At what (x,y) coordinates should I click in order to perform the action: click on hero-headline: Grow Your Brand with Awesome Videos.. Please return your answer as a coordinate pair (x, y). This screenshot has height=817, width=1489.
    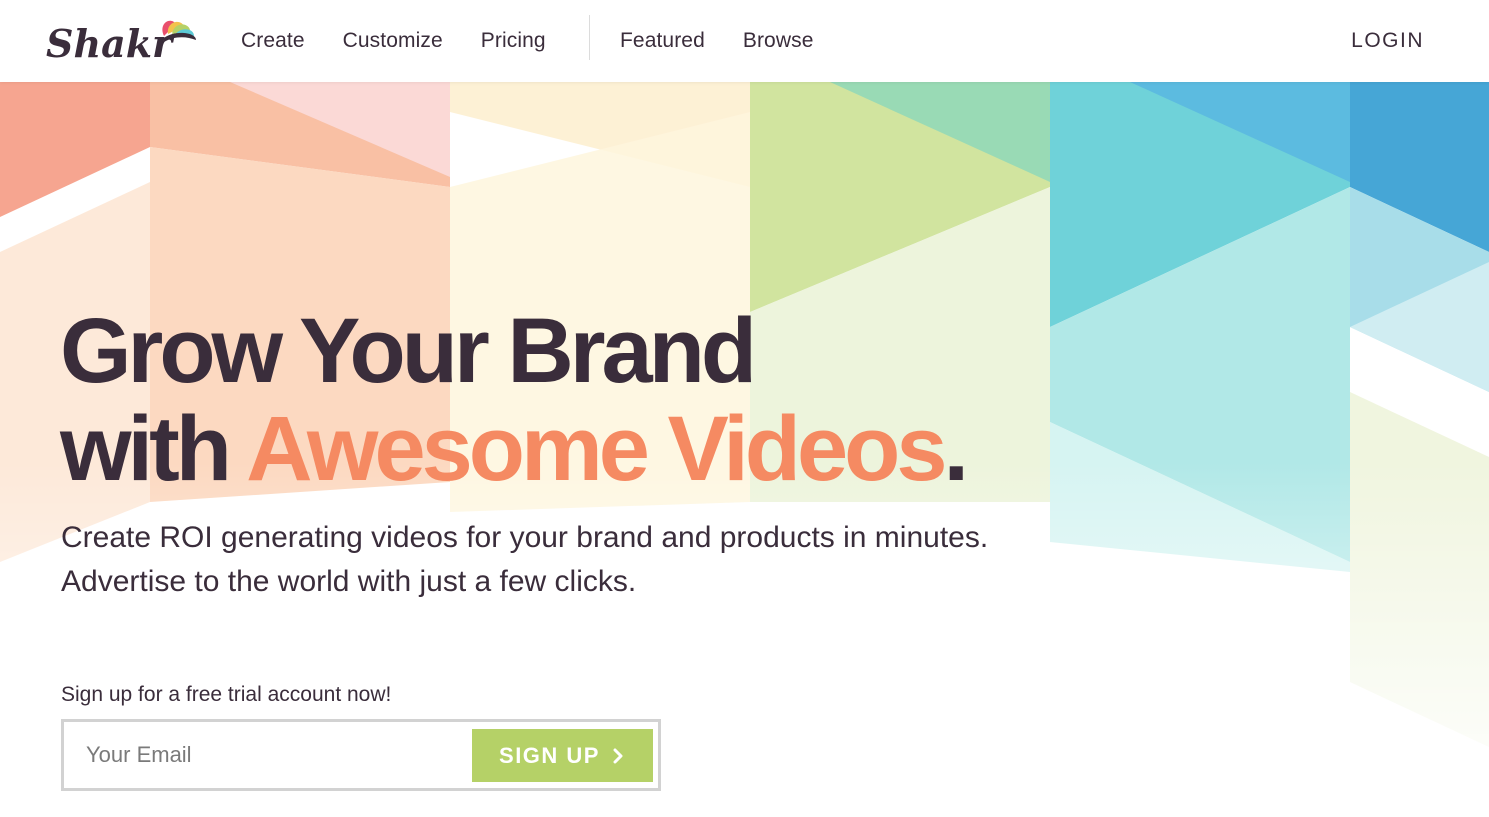
    Looking at the image, I should click on (514, 400).